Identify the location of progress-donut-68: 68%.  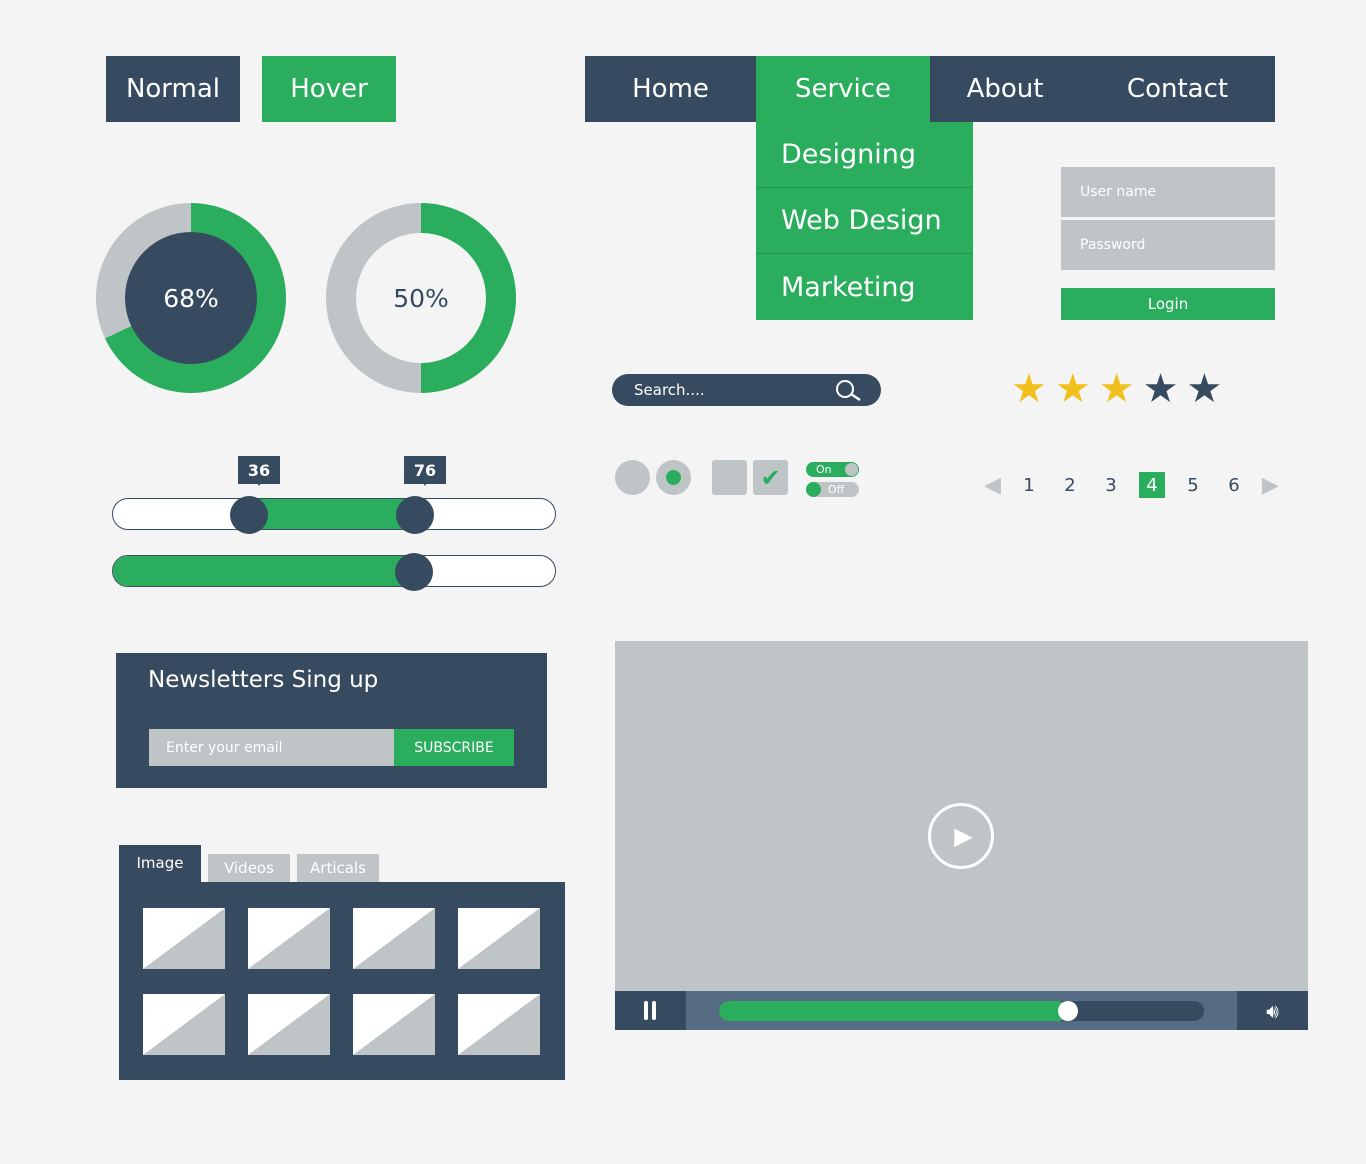
(191, 298).